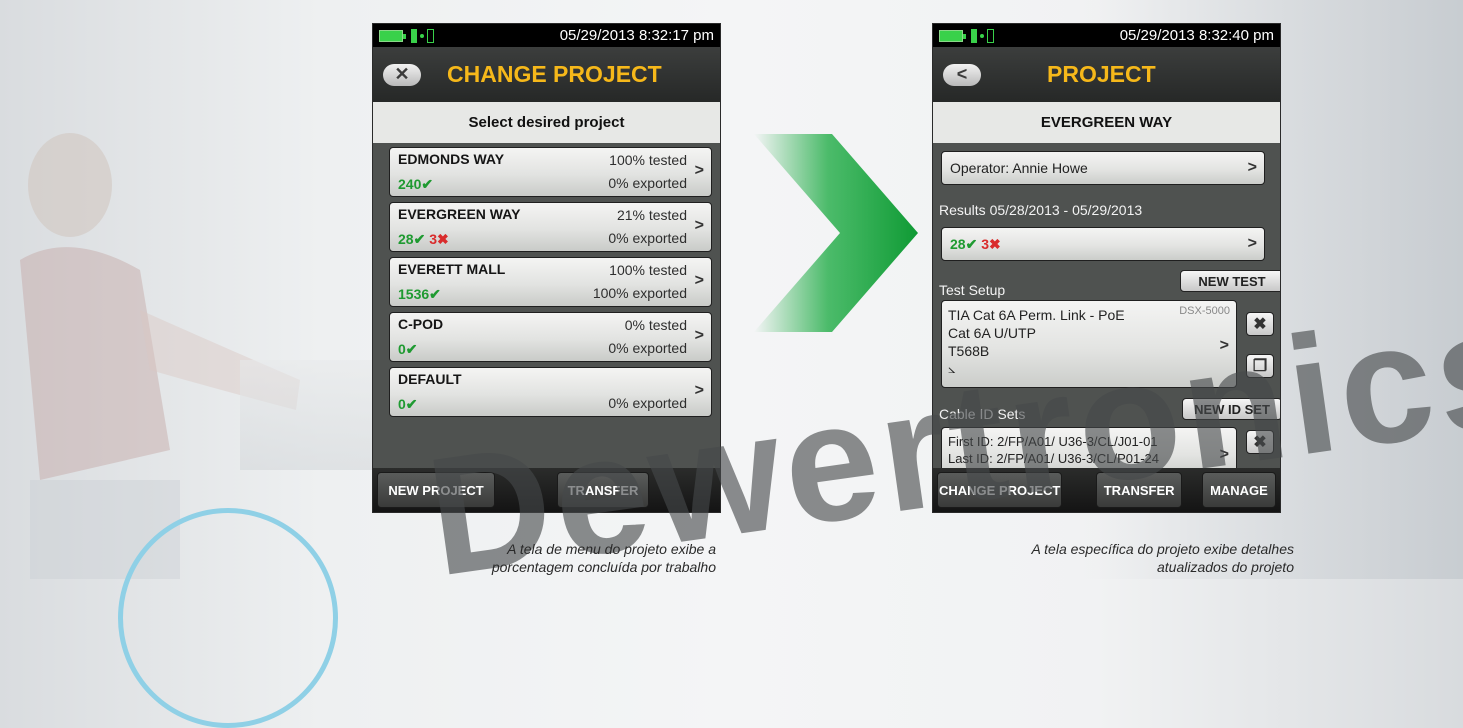 Image resolution: width=1463 pixels, height=728 pixels. I want to click on back-button: <, so click(962, 74).